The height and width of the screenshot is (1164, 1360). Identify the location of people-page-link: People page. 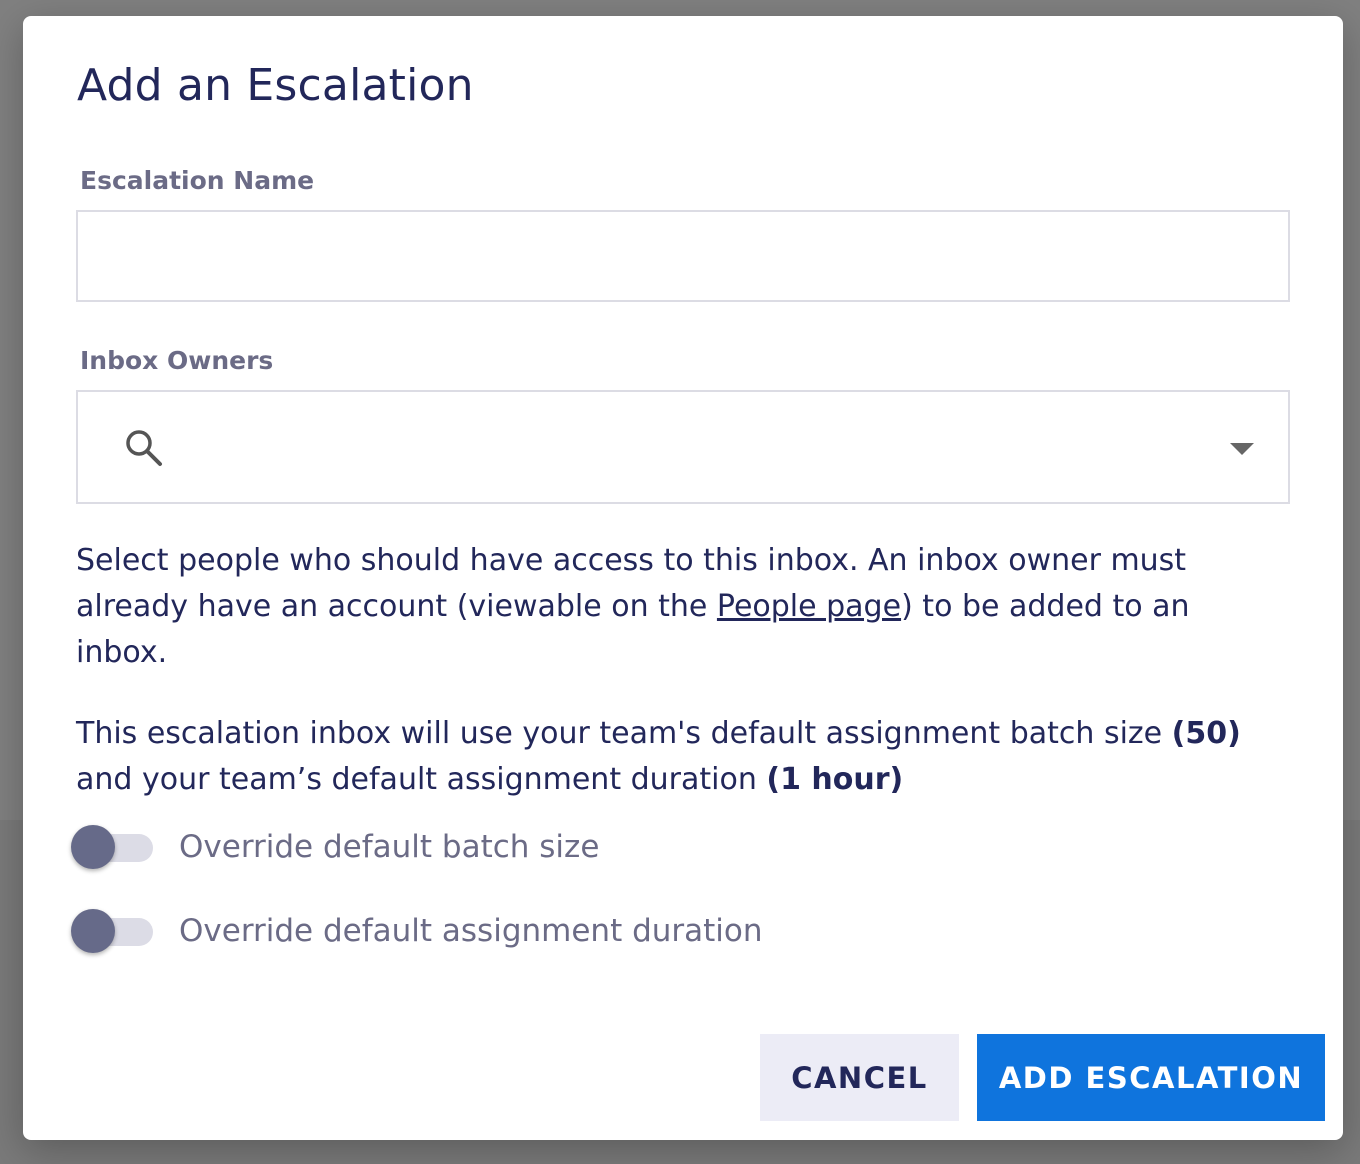
(809, 606).